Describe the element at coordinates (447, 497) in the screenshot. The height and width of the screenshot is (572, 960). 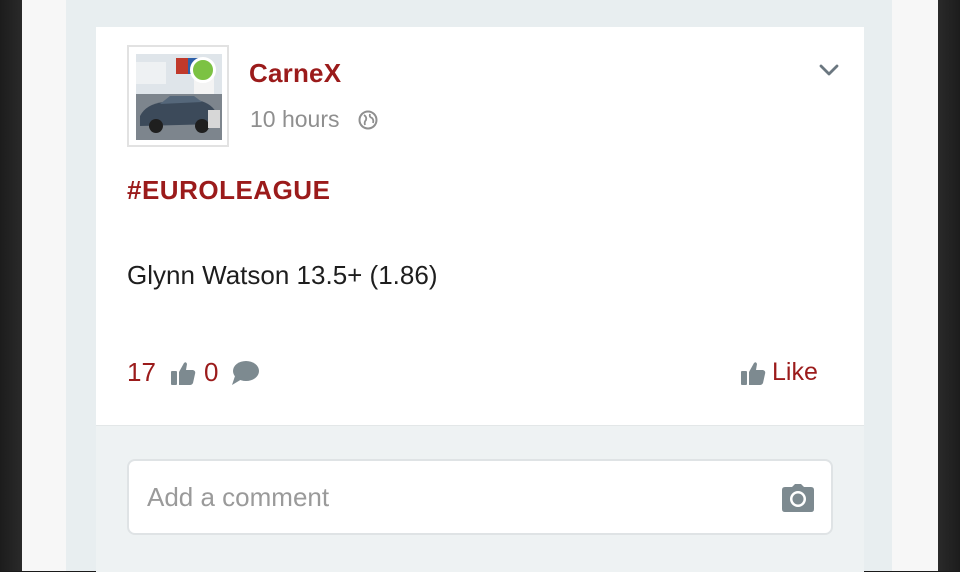
I see `comment-input` at that location.